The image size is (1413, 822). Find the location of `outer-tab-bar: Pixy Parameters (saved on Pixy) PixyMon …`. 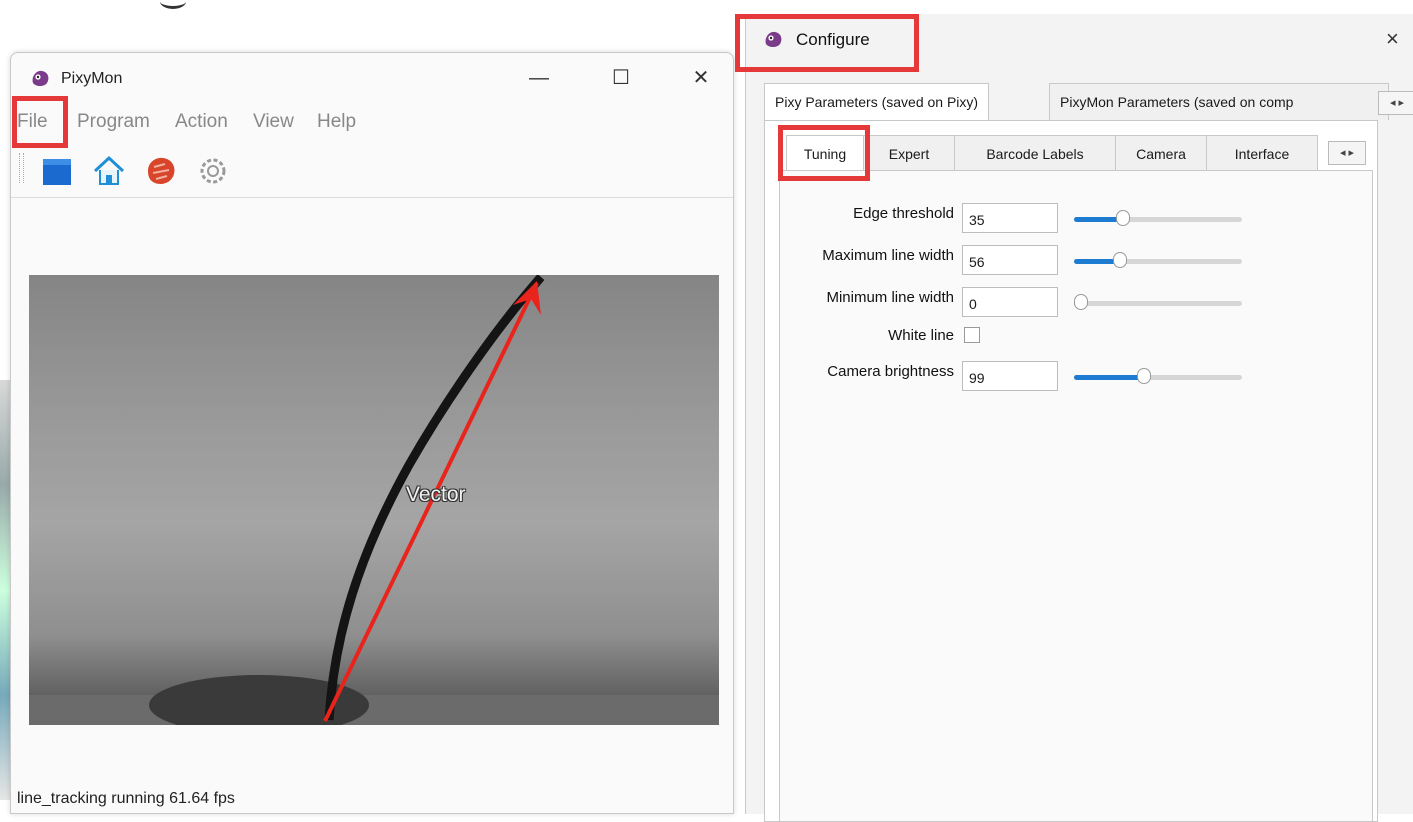

outer-tab-bar: Pixy Parameters (saved on Pixy) PixyMon … is located at coordinates (1088, 102).